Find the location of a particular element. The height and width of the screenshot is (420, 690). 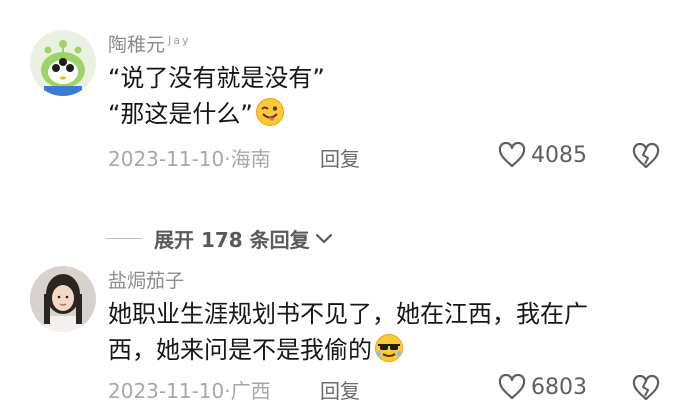

comment-line: “说了没有就是没有” is located at coordinates (216, 78).